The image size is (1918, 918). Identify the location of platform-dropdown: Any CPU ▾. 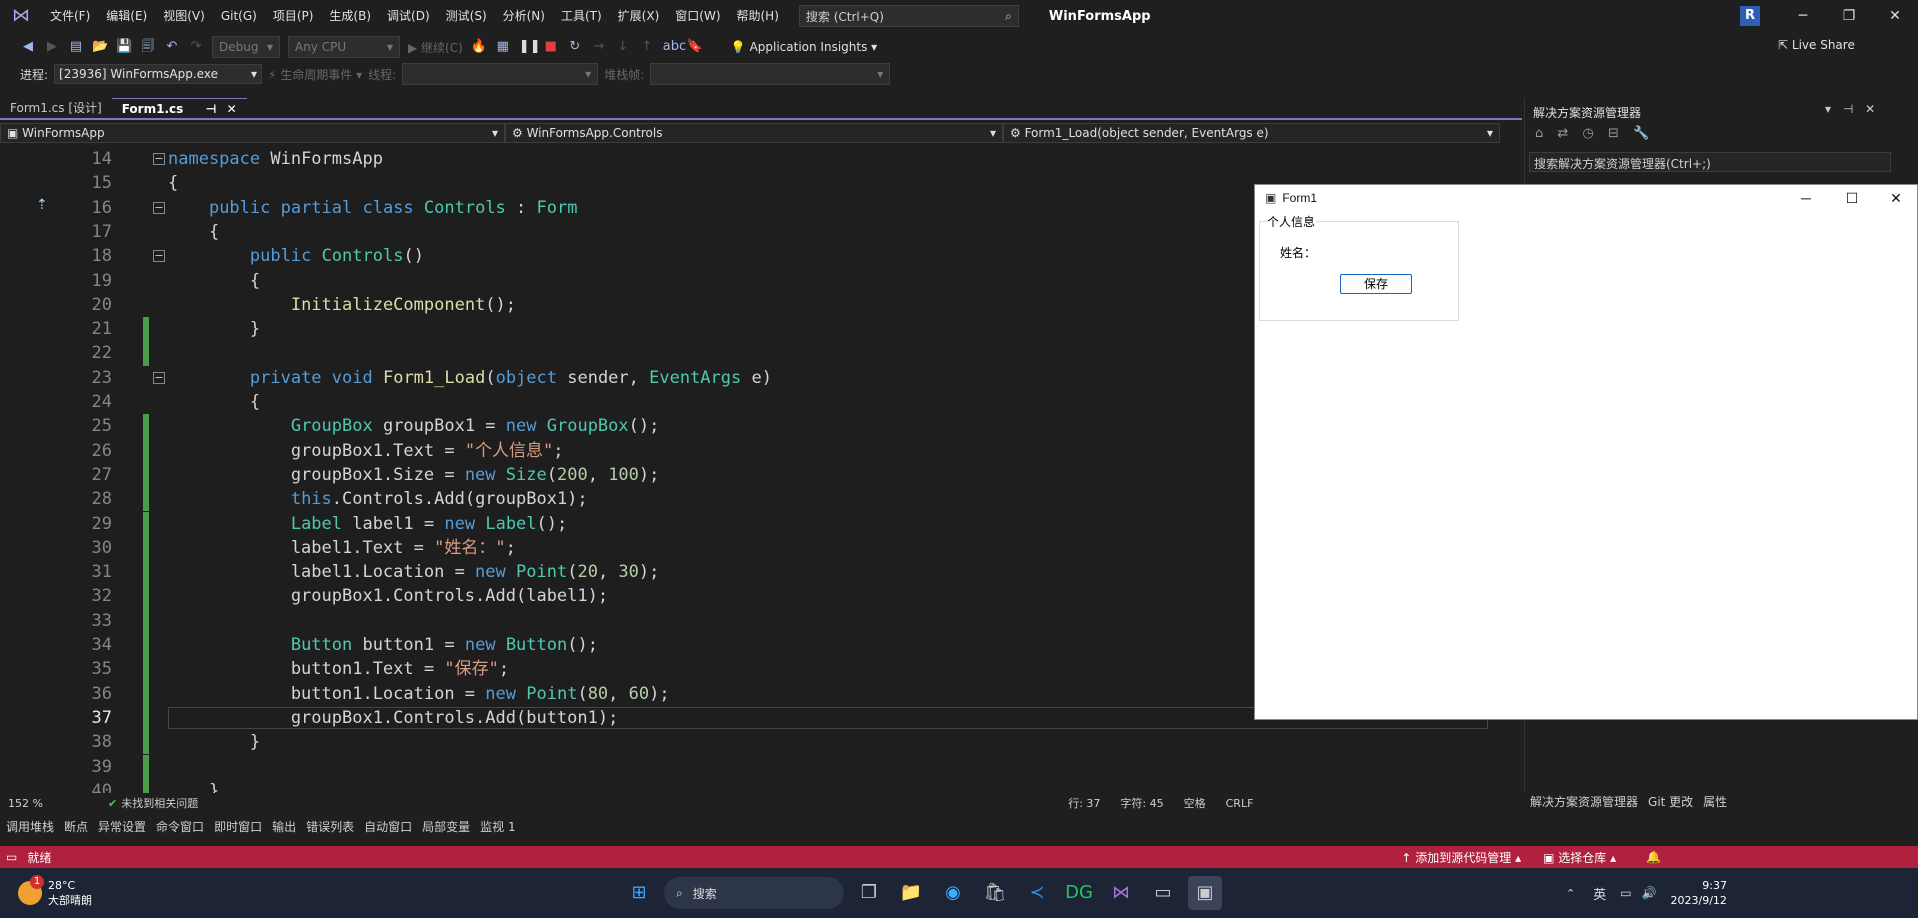
(344, 47).